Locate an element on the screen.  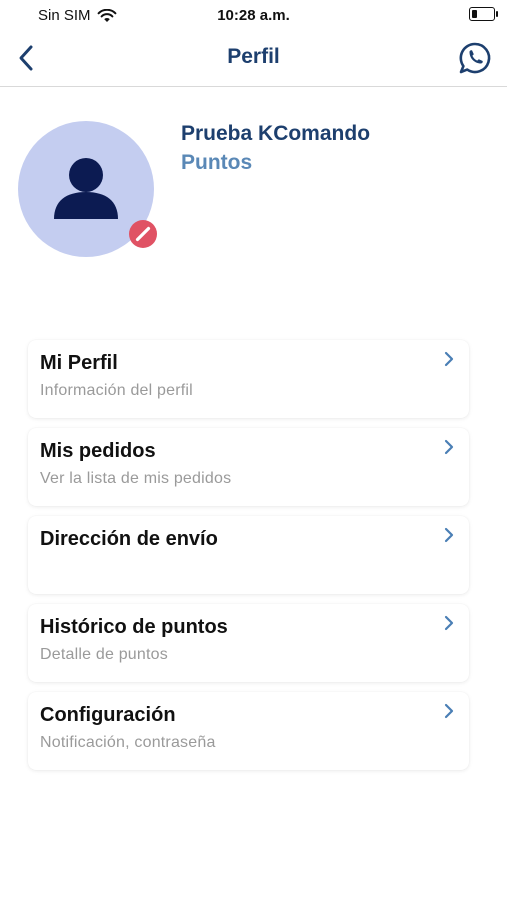
menu-item-title: Mi Perfil is located at coordinates (79, 363).